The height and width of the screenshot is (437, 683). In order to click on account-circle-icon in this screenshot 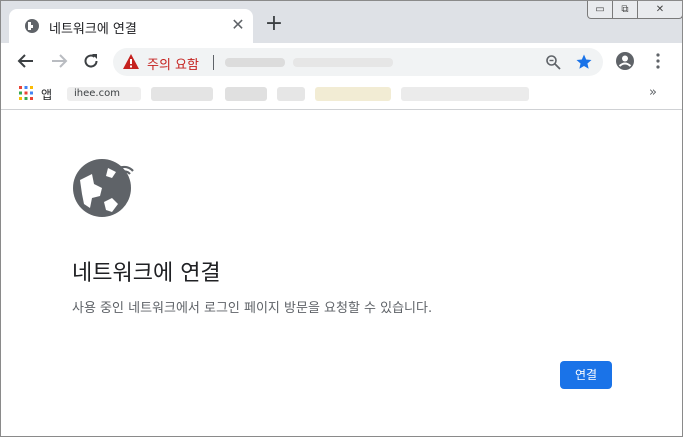, I will do `click(625, 61)`.